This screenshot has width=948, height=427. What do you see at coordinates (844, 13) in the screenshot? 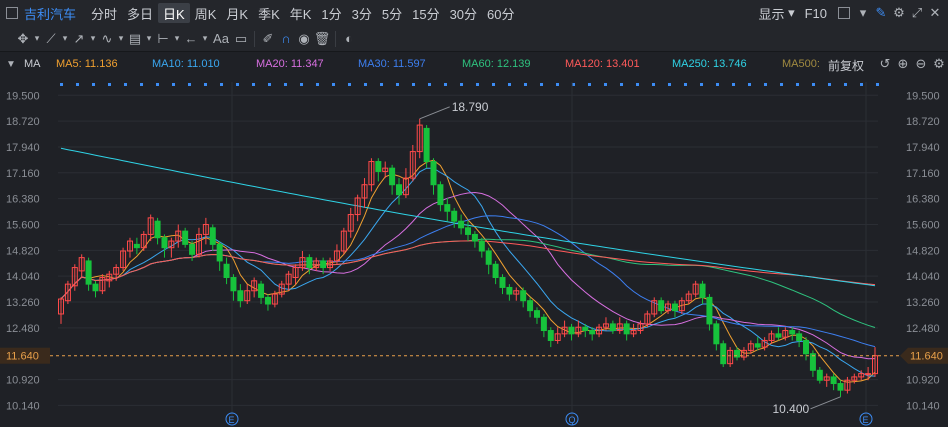
I see `overlay-checkbox-icon` at bounding box center [844, 13].